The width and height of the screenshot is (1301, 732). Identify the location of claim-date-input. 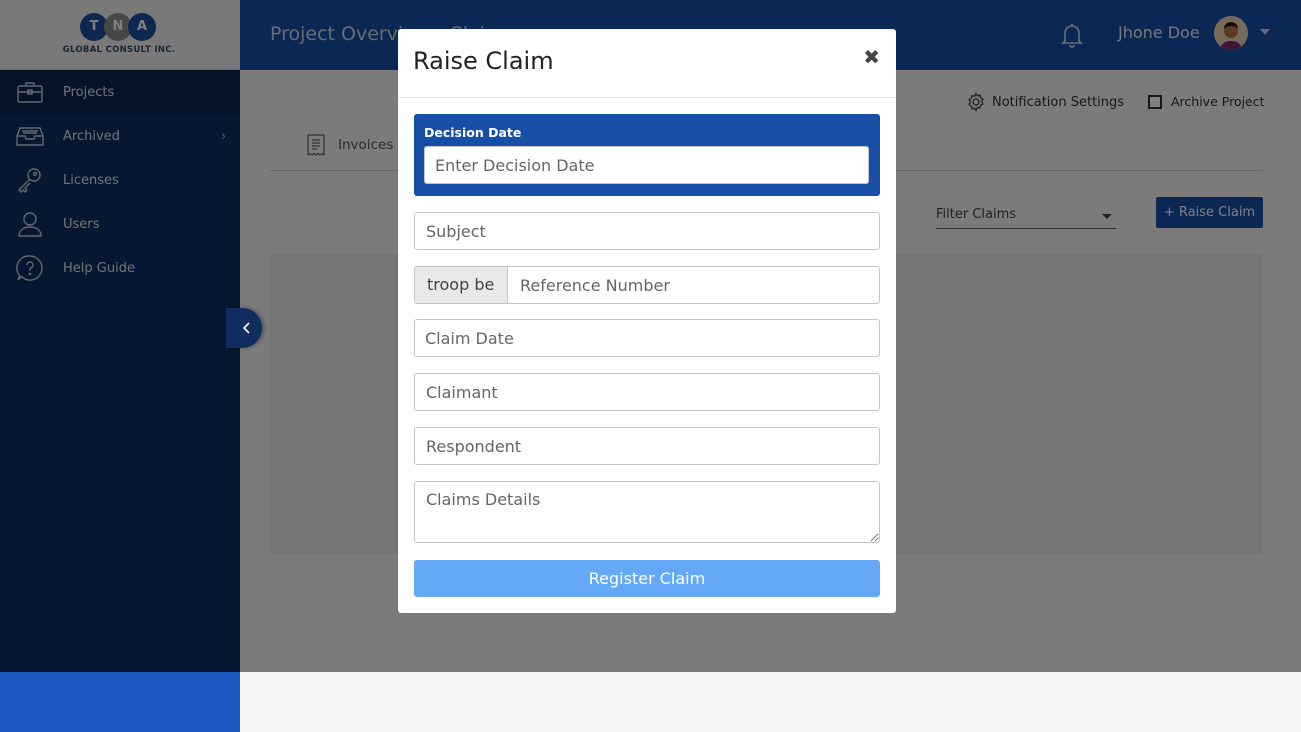
(647, 338).